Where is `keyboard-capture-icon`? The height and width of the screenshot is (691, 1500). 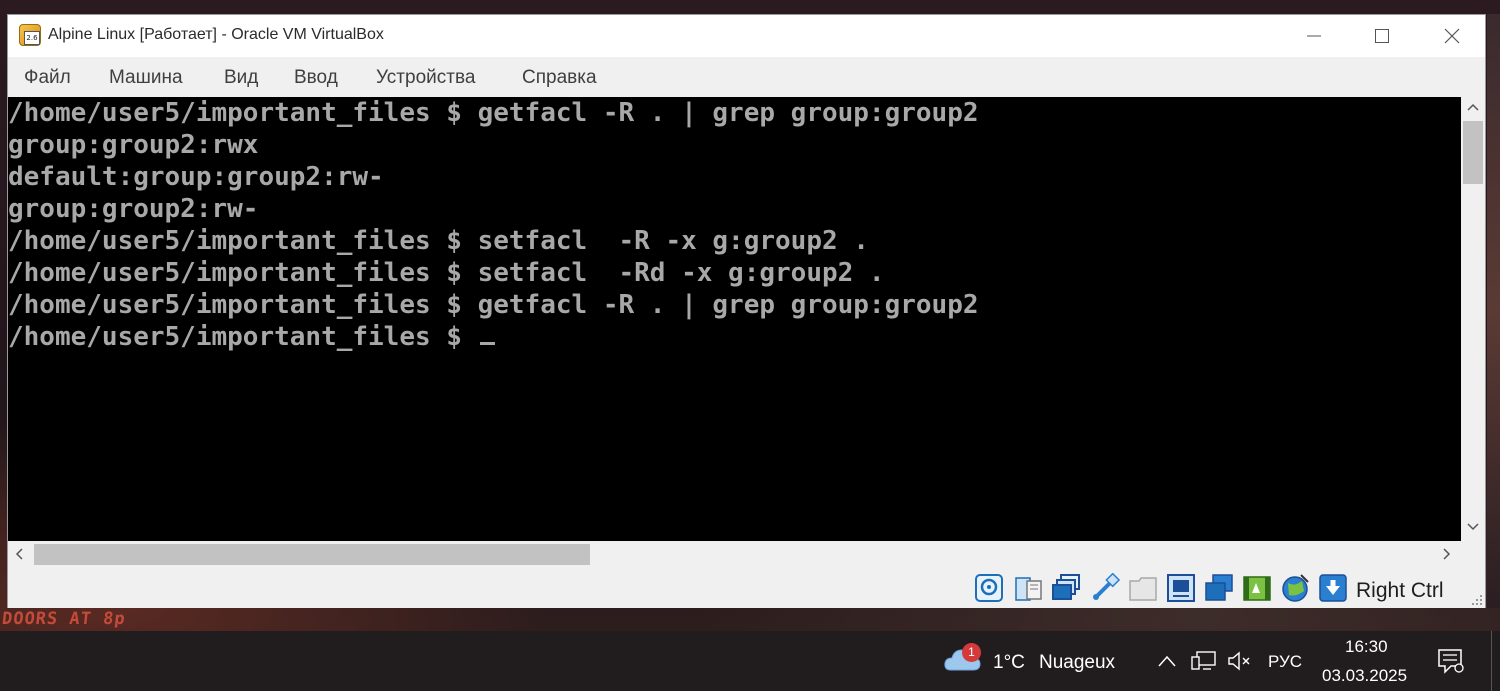
keyboard-capture-icon is located at coordinates (1333, 588).